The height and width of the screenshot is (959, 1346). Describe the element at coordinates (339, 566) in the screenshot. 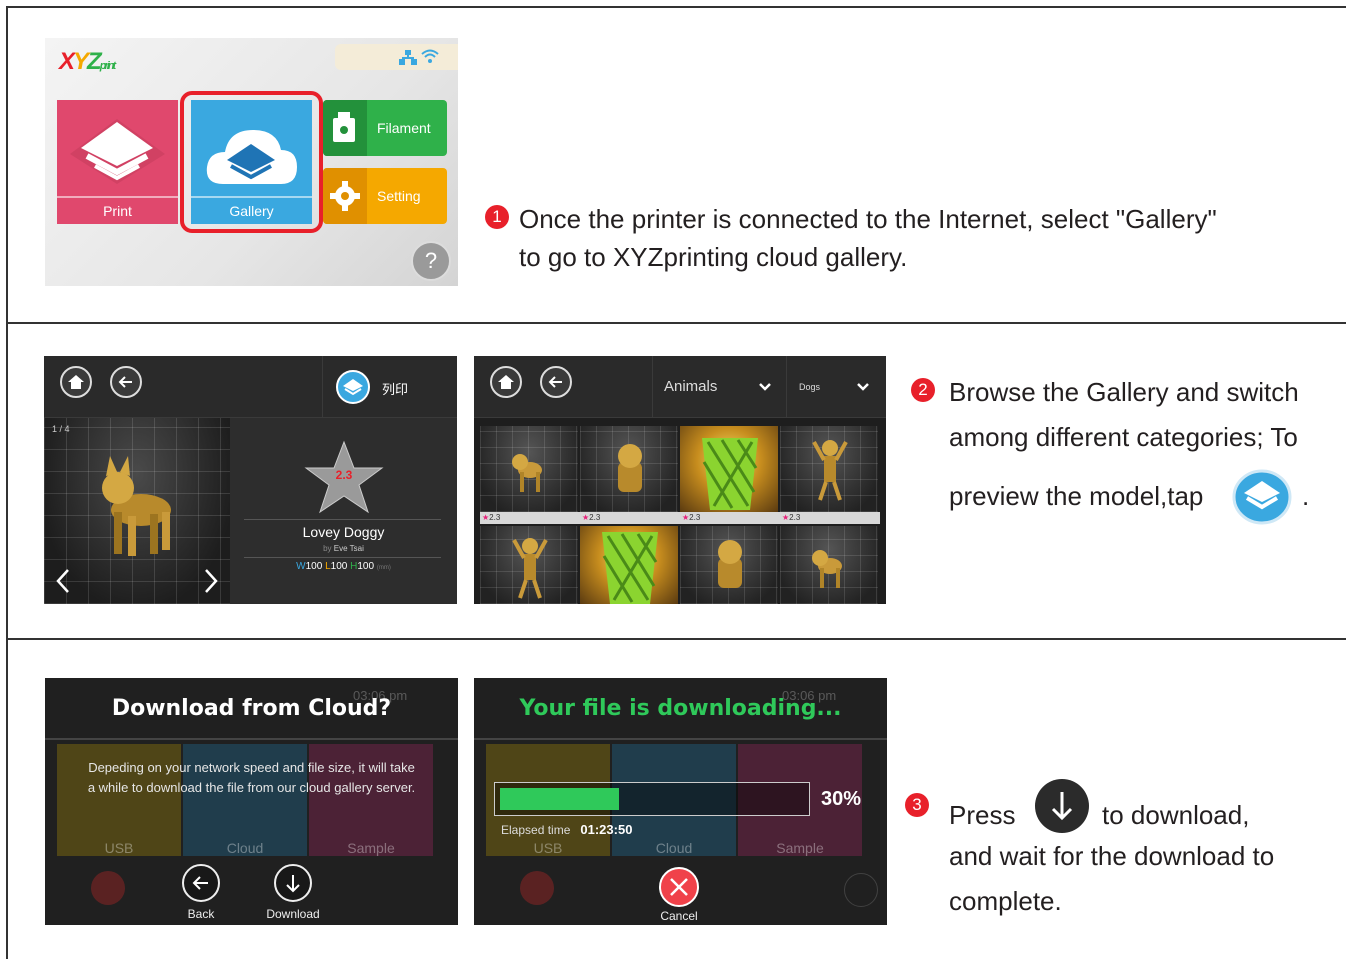

I see `length-value: 100` at that location.